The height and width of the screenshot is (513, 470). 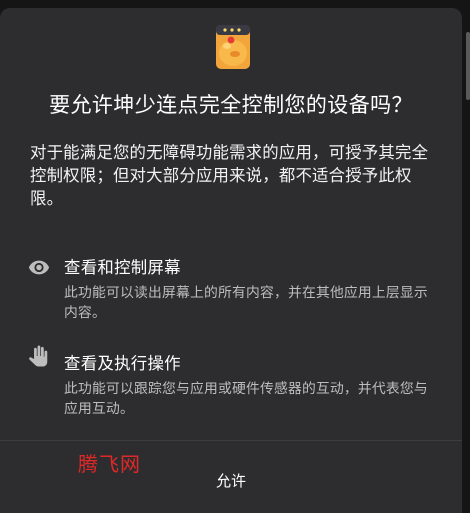 I want to click on permission-title: 查看及执行操作, so click(x=122, y=363).